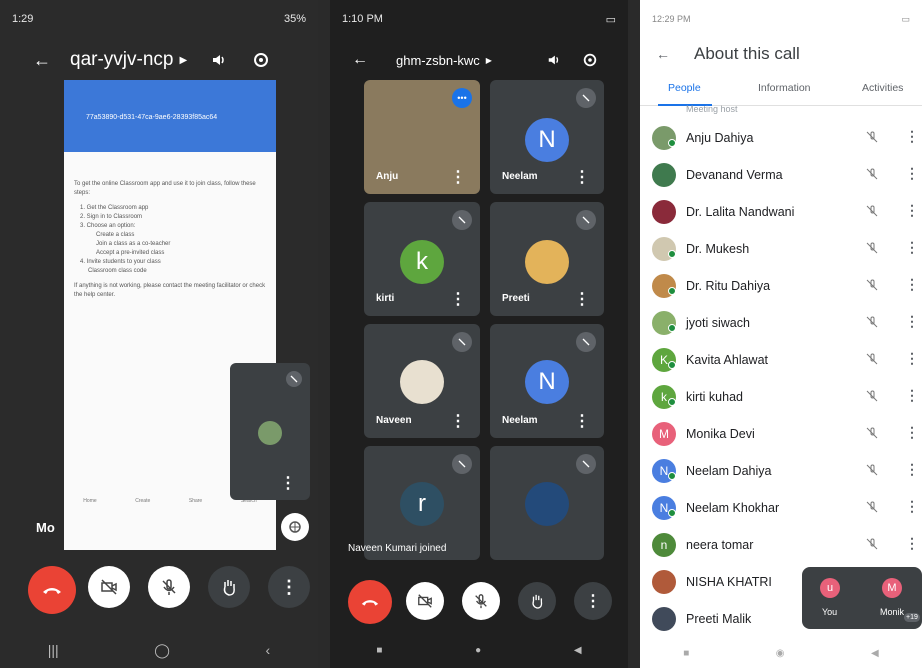  What do you see at coordinates (734, 174) in the screenshot?
I see `participant-name: Devanand Verma` at bounding box center [734, 174].